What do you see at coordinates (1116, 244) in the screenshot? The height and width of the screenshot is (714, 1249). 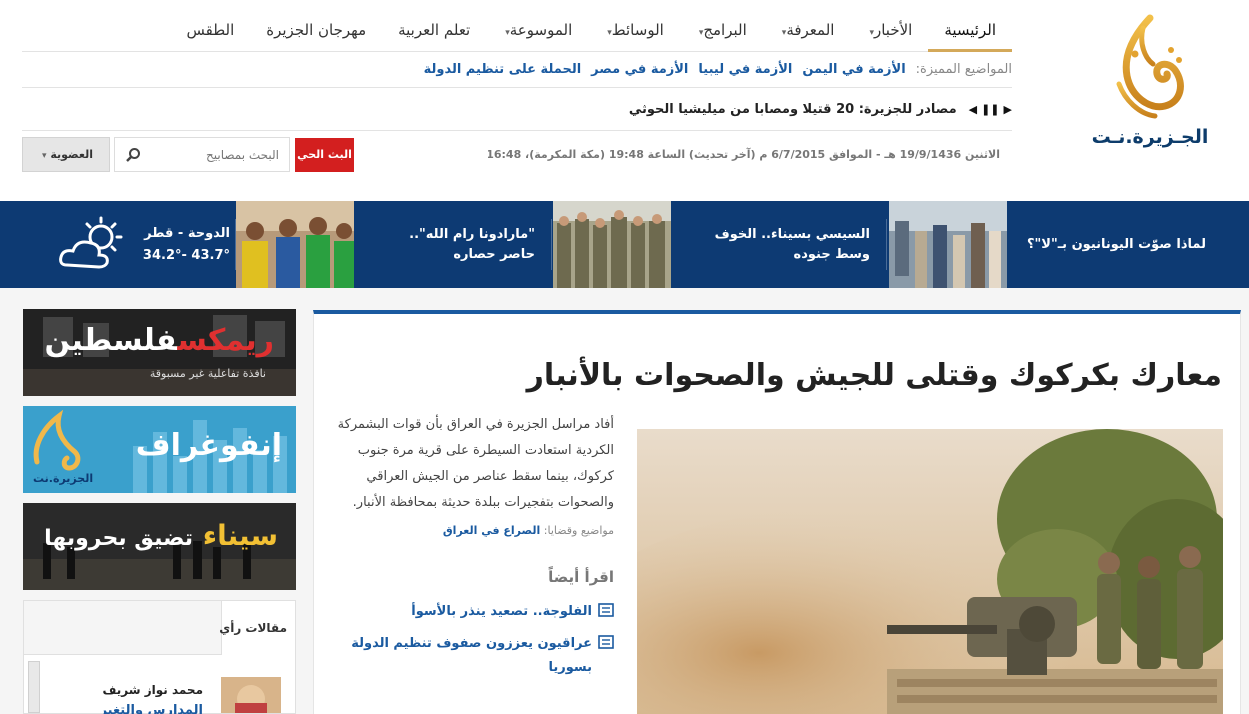 I see `strip-caption: لماذا صوّت اليونانيون بـ"لا"؟` at bounding box center [1116, 244].